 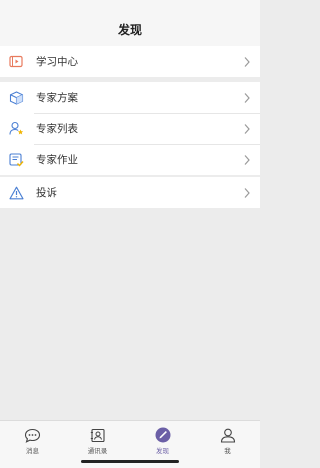 I want to click on video-icon, so click(x=16, y=62).